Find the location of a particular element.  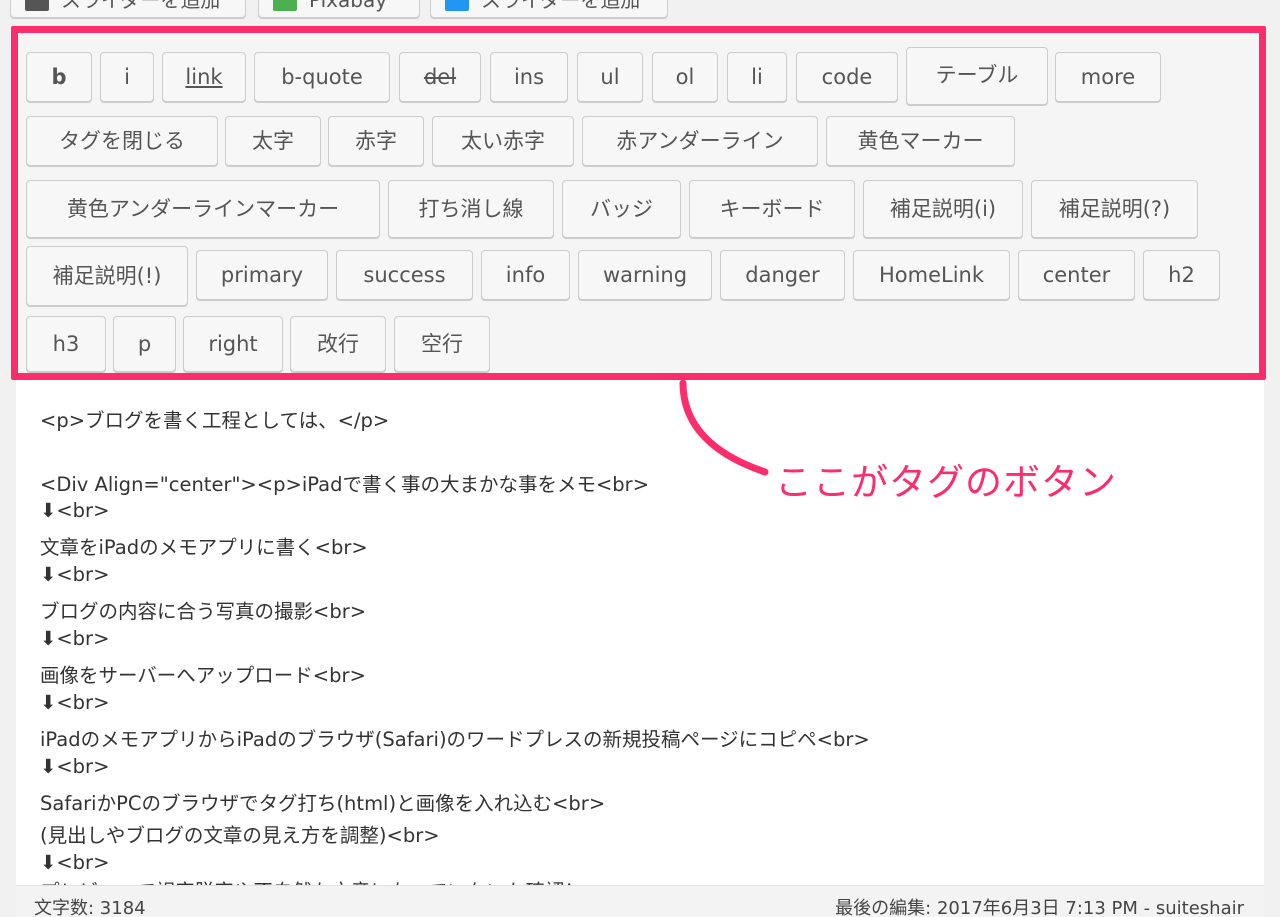

tag-button-primary: primary is located at coordinates (262, 275).